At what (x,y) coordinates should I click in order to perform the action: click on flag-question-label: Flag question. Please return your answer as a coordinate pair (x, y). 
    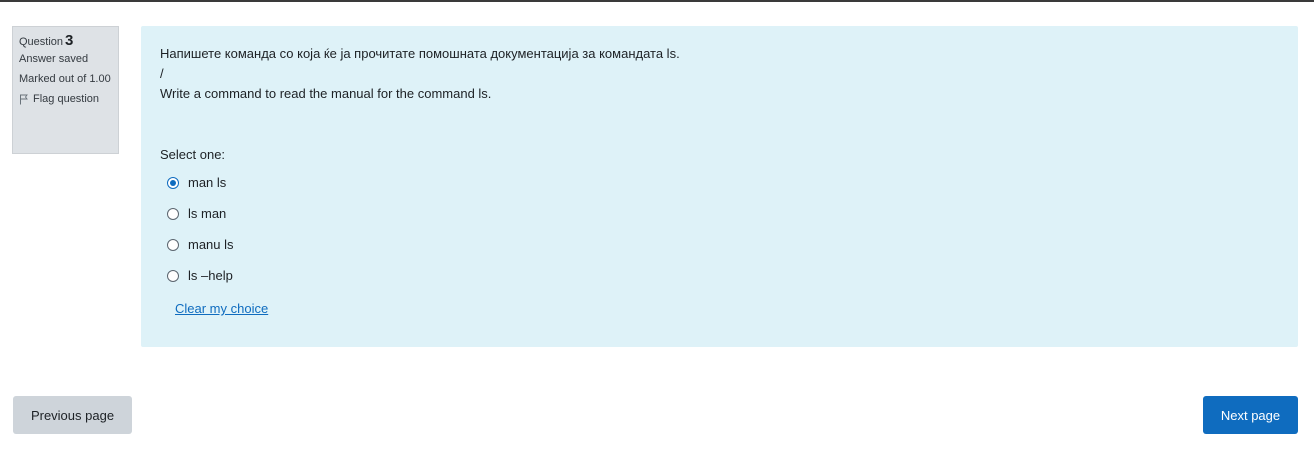
    Looking at the image, I should click on (66, 99).